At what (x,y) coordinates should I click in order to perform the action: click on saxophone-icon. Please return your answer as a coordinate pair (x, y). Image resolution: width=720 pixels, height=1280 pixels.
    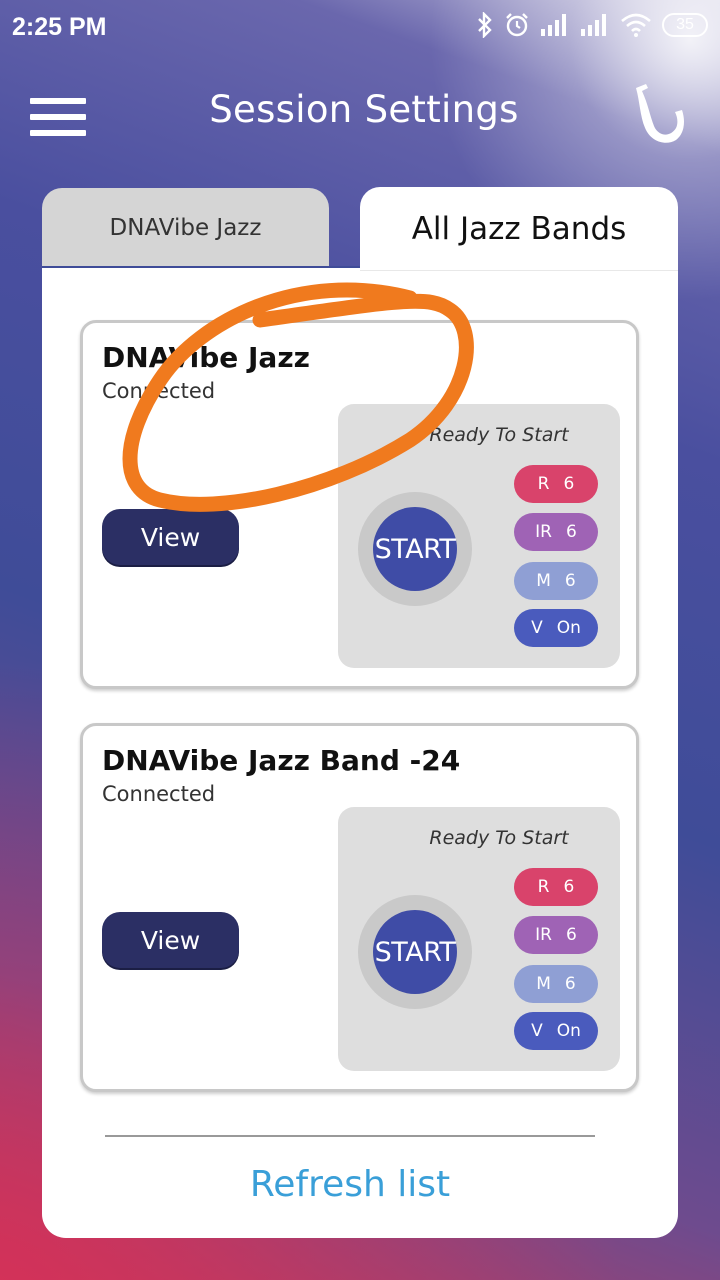
    Looking at the image, I should click on (658, 113).